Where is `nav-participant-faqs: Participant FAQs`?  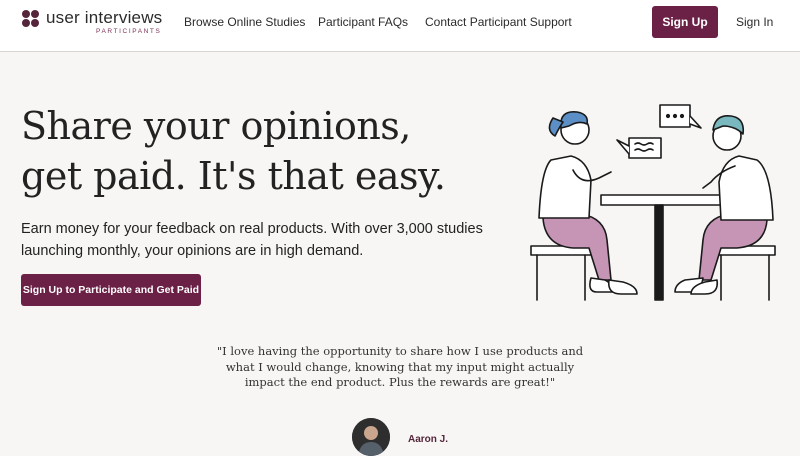
nav-participant-faqs: Participant FAQs is located at coordinates (363, 22).